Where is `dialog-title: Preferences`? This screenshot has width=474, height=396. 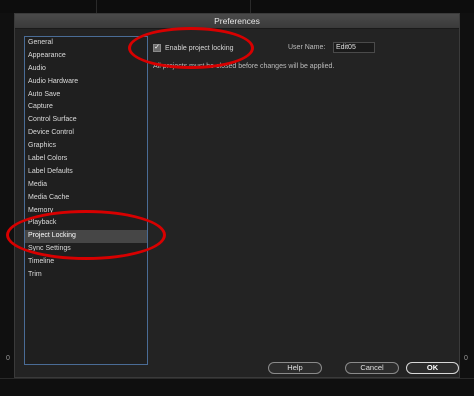 dialog-title: Preferences is located at coordinates (237, 21).